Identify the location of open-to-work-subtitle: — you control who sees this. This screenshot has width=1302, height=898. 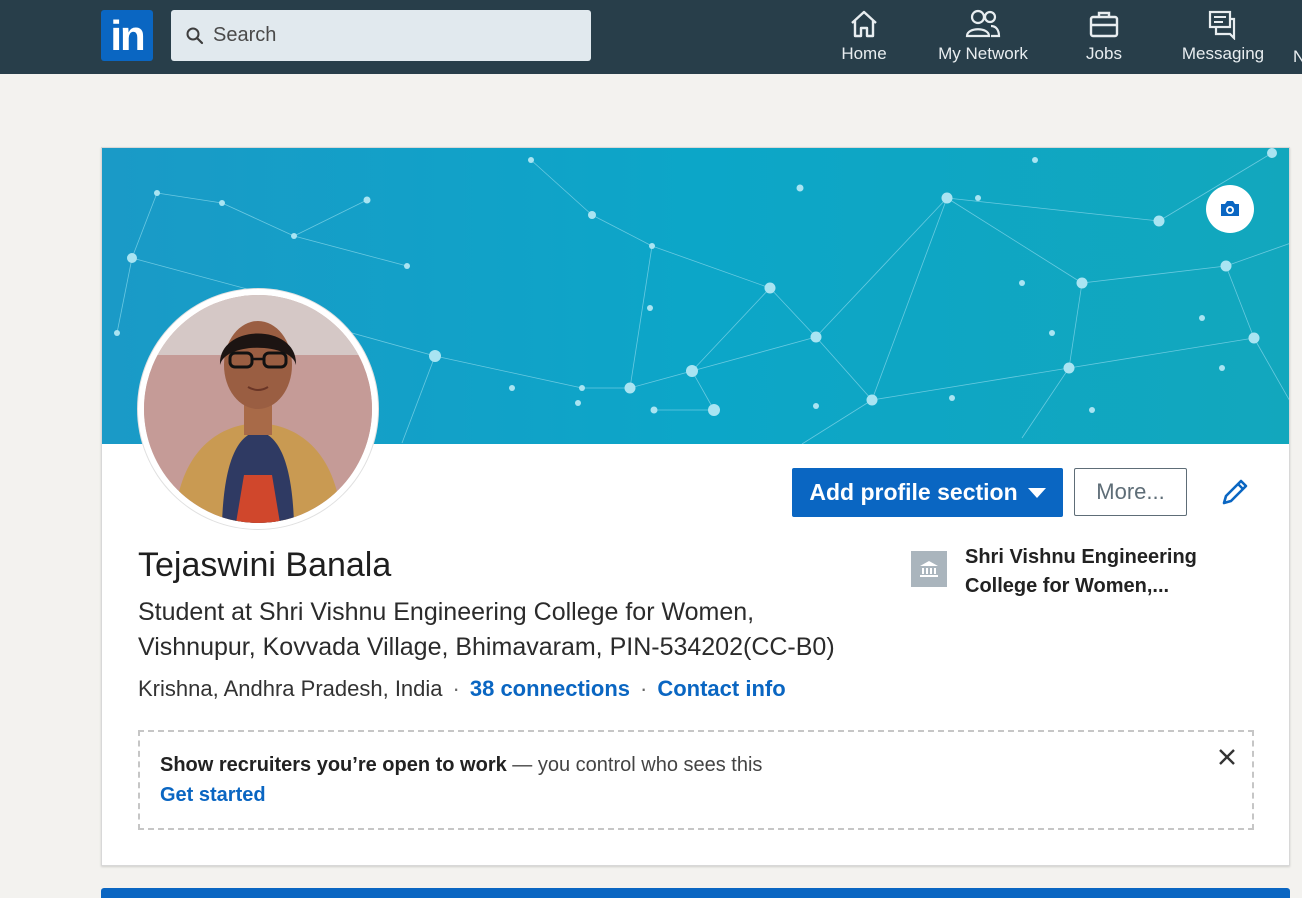
(634, 765).